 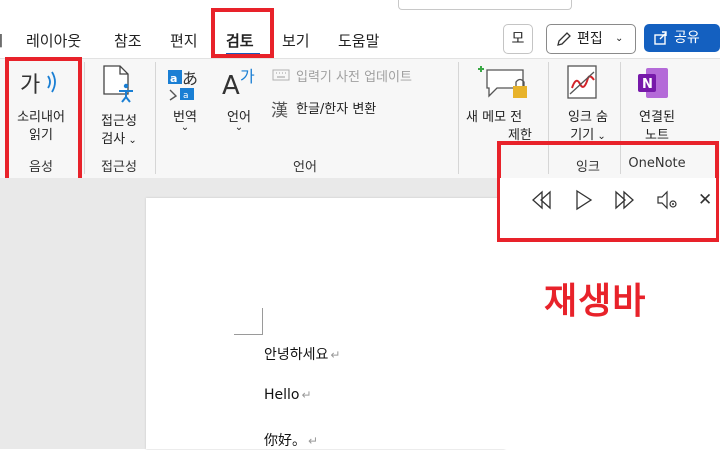 What do you see at coordinates (247, 76) in the screenshot?
I see `svg-text: 가` at bounding box center [247, 76].